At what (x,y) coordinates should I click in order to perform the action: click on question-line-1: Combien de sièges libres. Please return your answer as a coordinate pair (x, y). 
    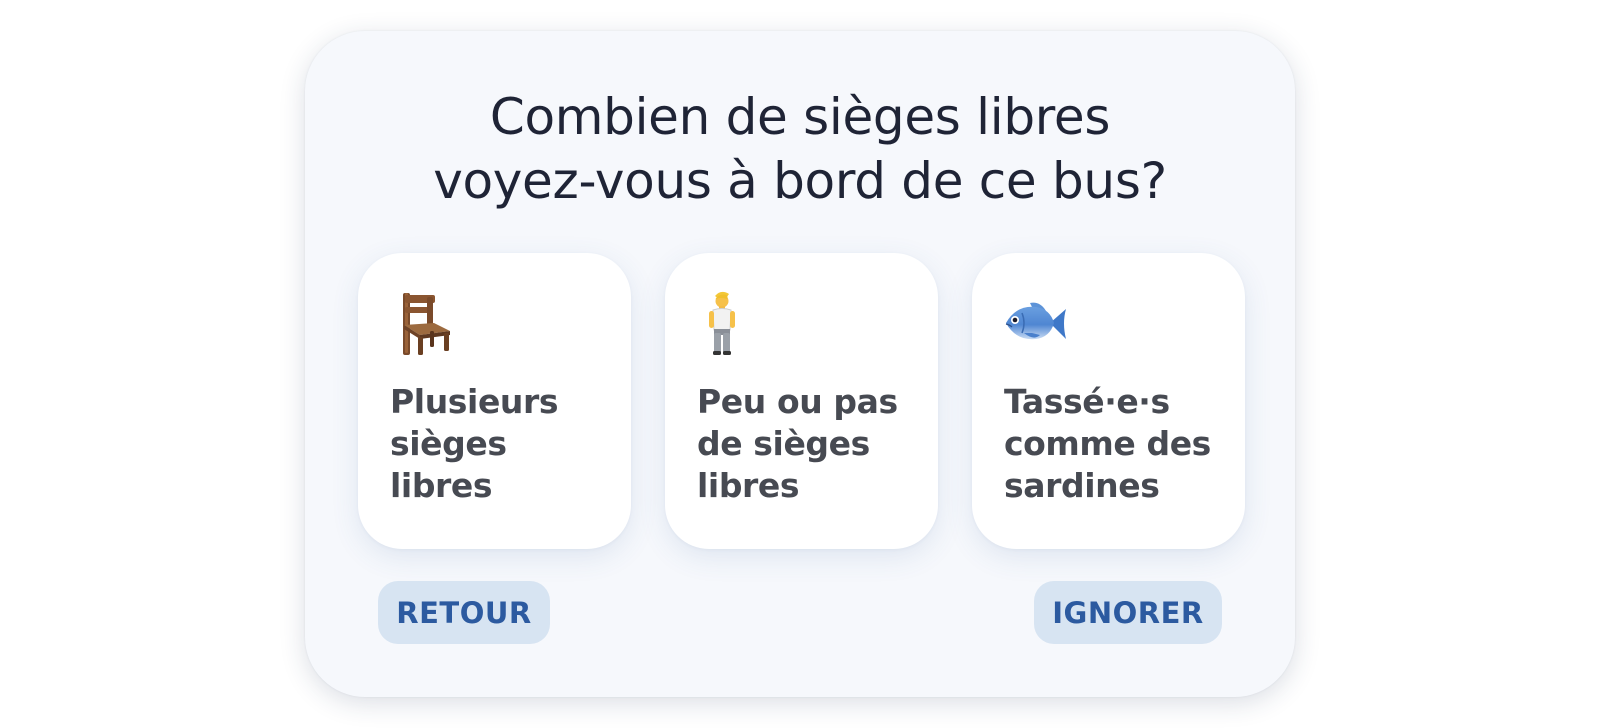
    Looking at the image, I should click on (800, 117).